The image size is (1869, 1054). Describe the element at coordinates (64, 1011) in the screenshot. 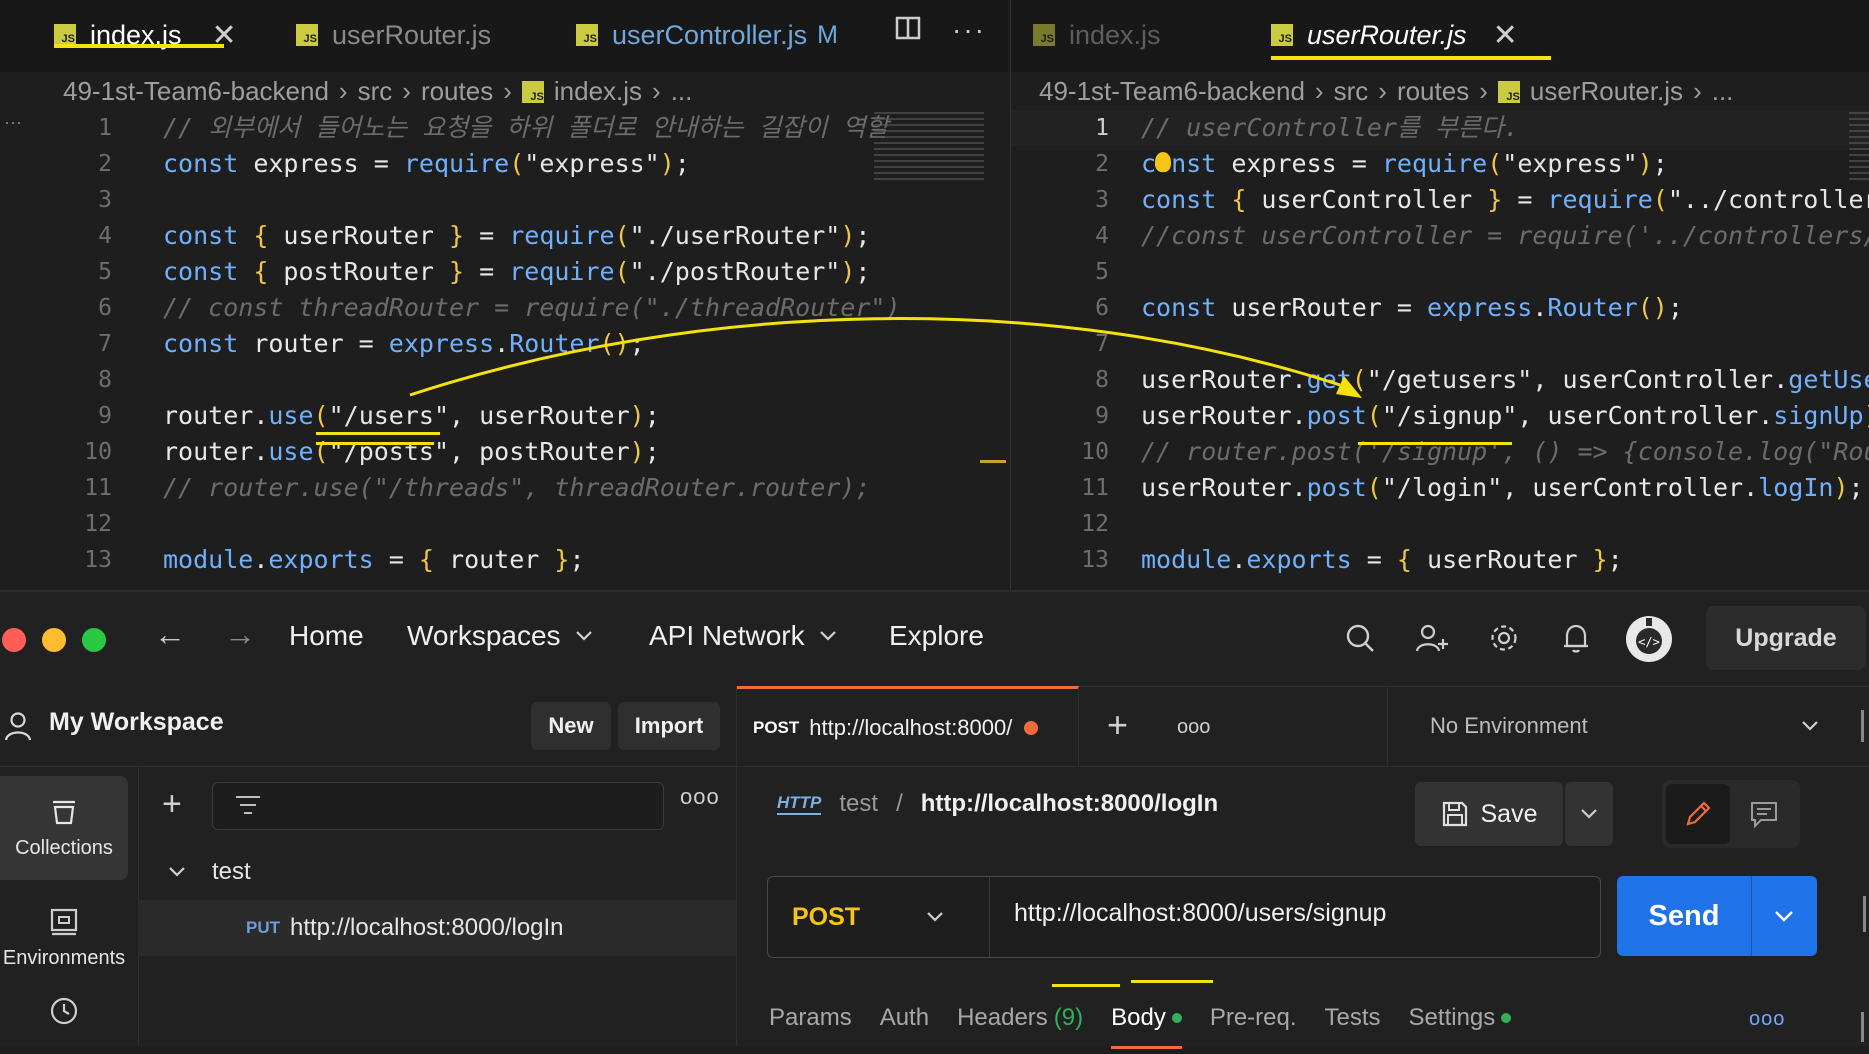

I see `history-icon` at that location.